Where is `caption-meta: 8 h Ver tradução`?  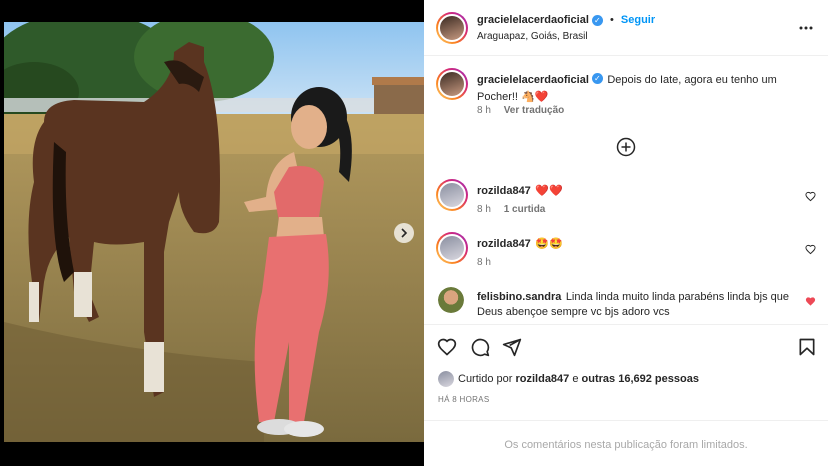 caption-meta: 8 h Ver tradução is located at coordinates (520, 110).